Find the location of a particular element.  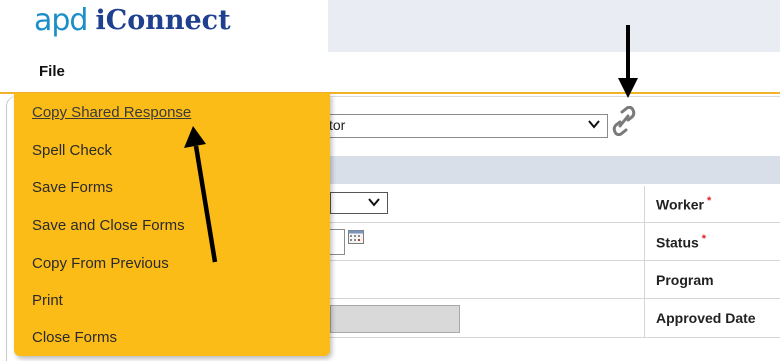

menu-item-spell-check: Spell Check is located at coordinates (72, 150).